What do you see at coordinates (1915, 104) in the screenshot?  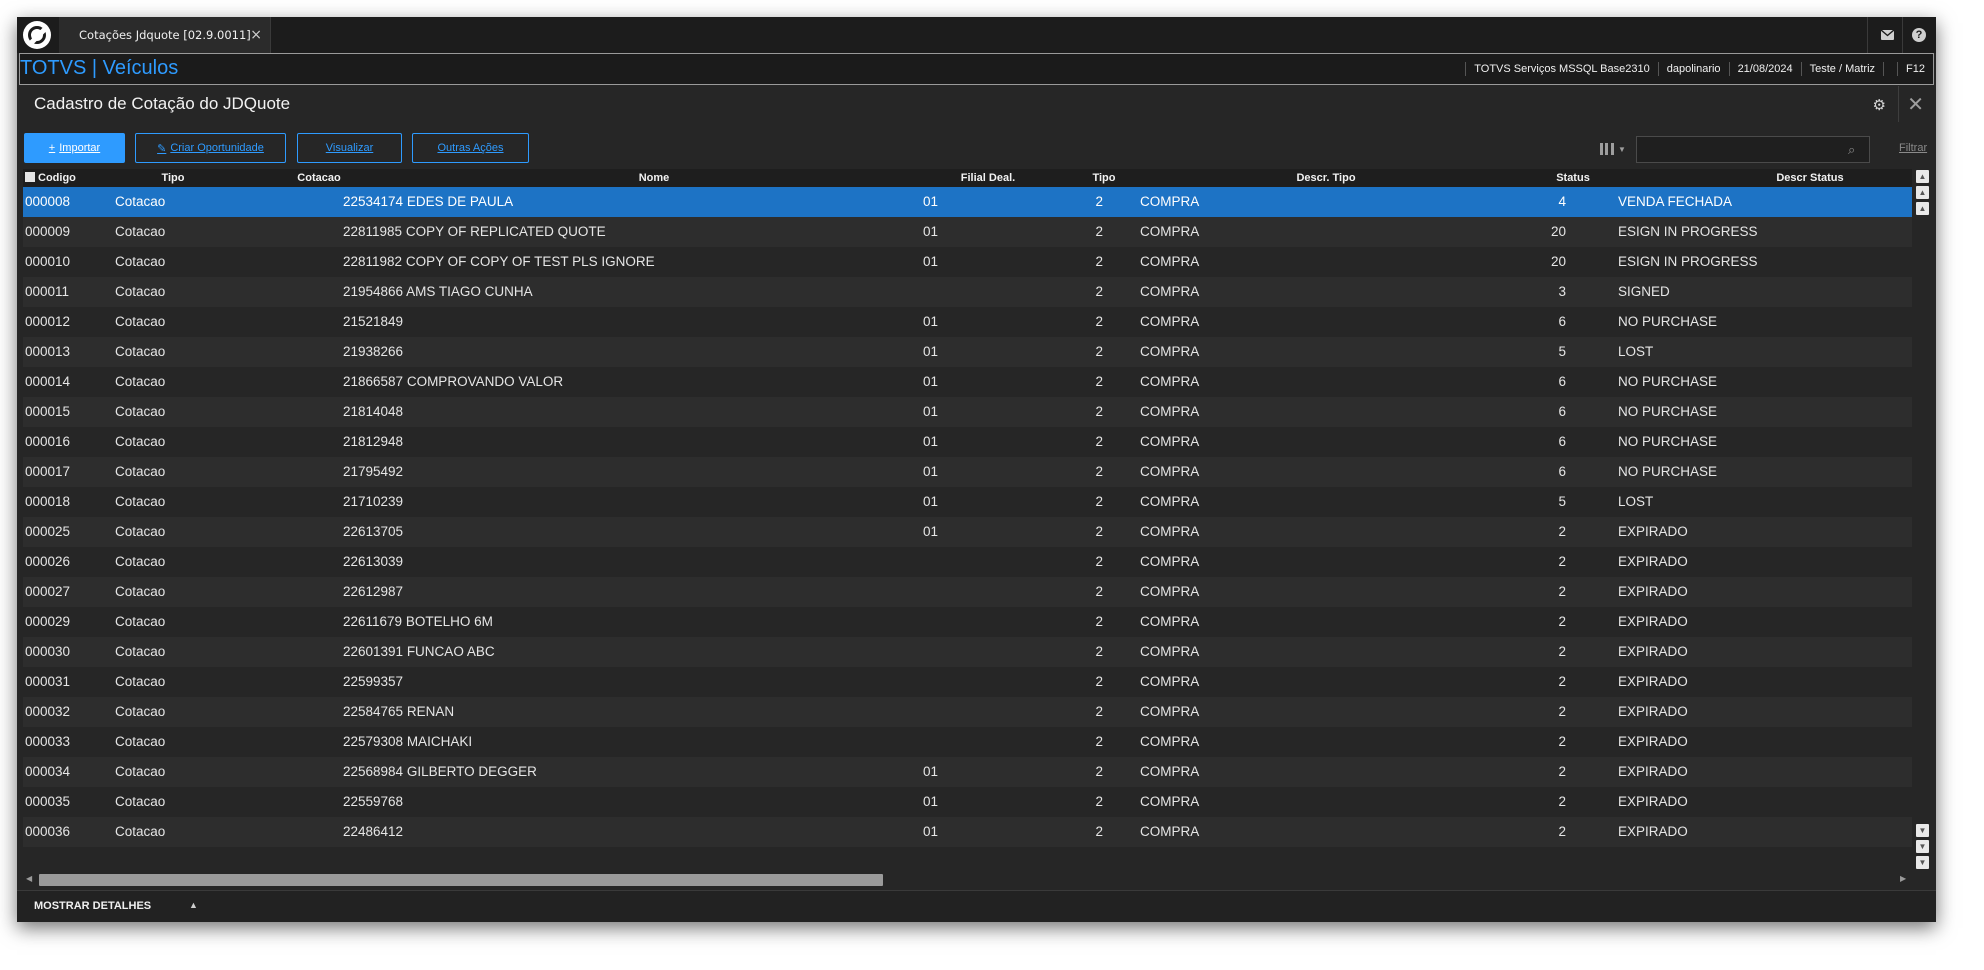 I see `close-icon: ✕` at bounding box center [1915, 104].